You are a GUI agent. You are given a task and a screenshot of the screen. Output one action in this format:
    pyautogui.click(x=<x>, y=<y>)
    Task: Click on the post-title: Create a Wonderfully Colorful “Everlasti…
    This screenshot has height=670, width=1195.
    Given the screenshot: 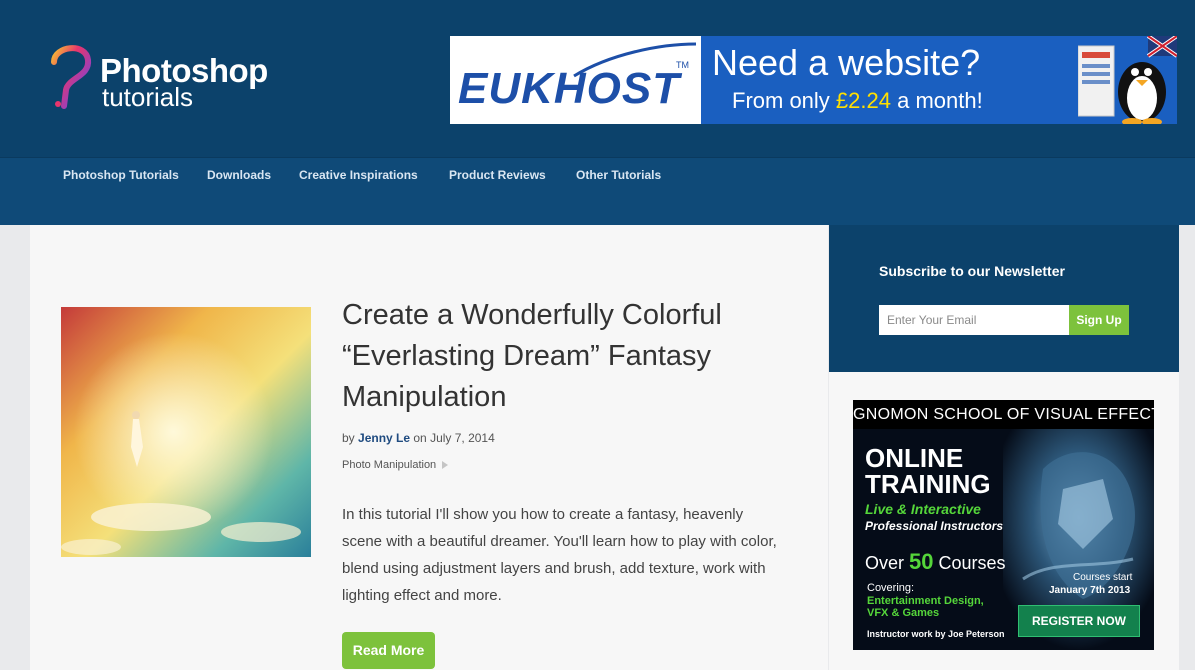 What is the action you would take?
    pyautogui.click(x=572, y=356)
    